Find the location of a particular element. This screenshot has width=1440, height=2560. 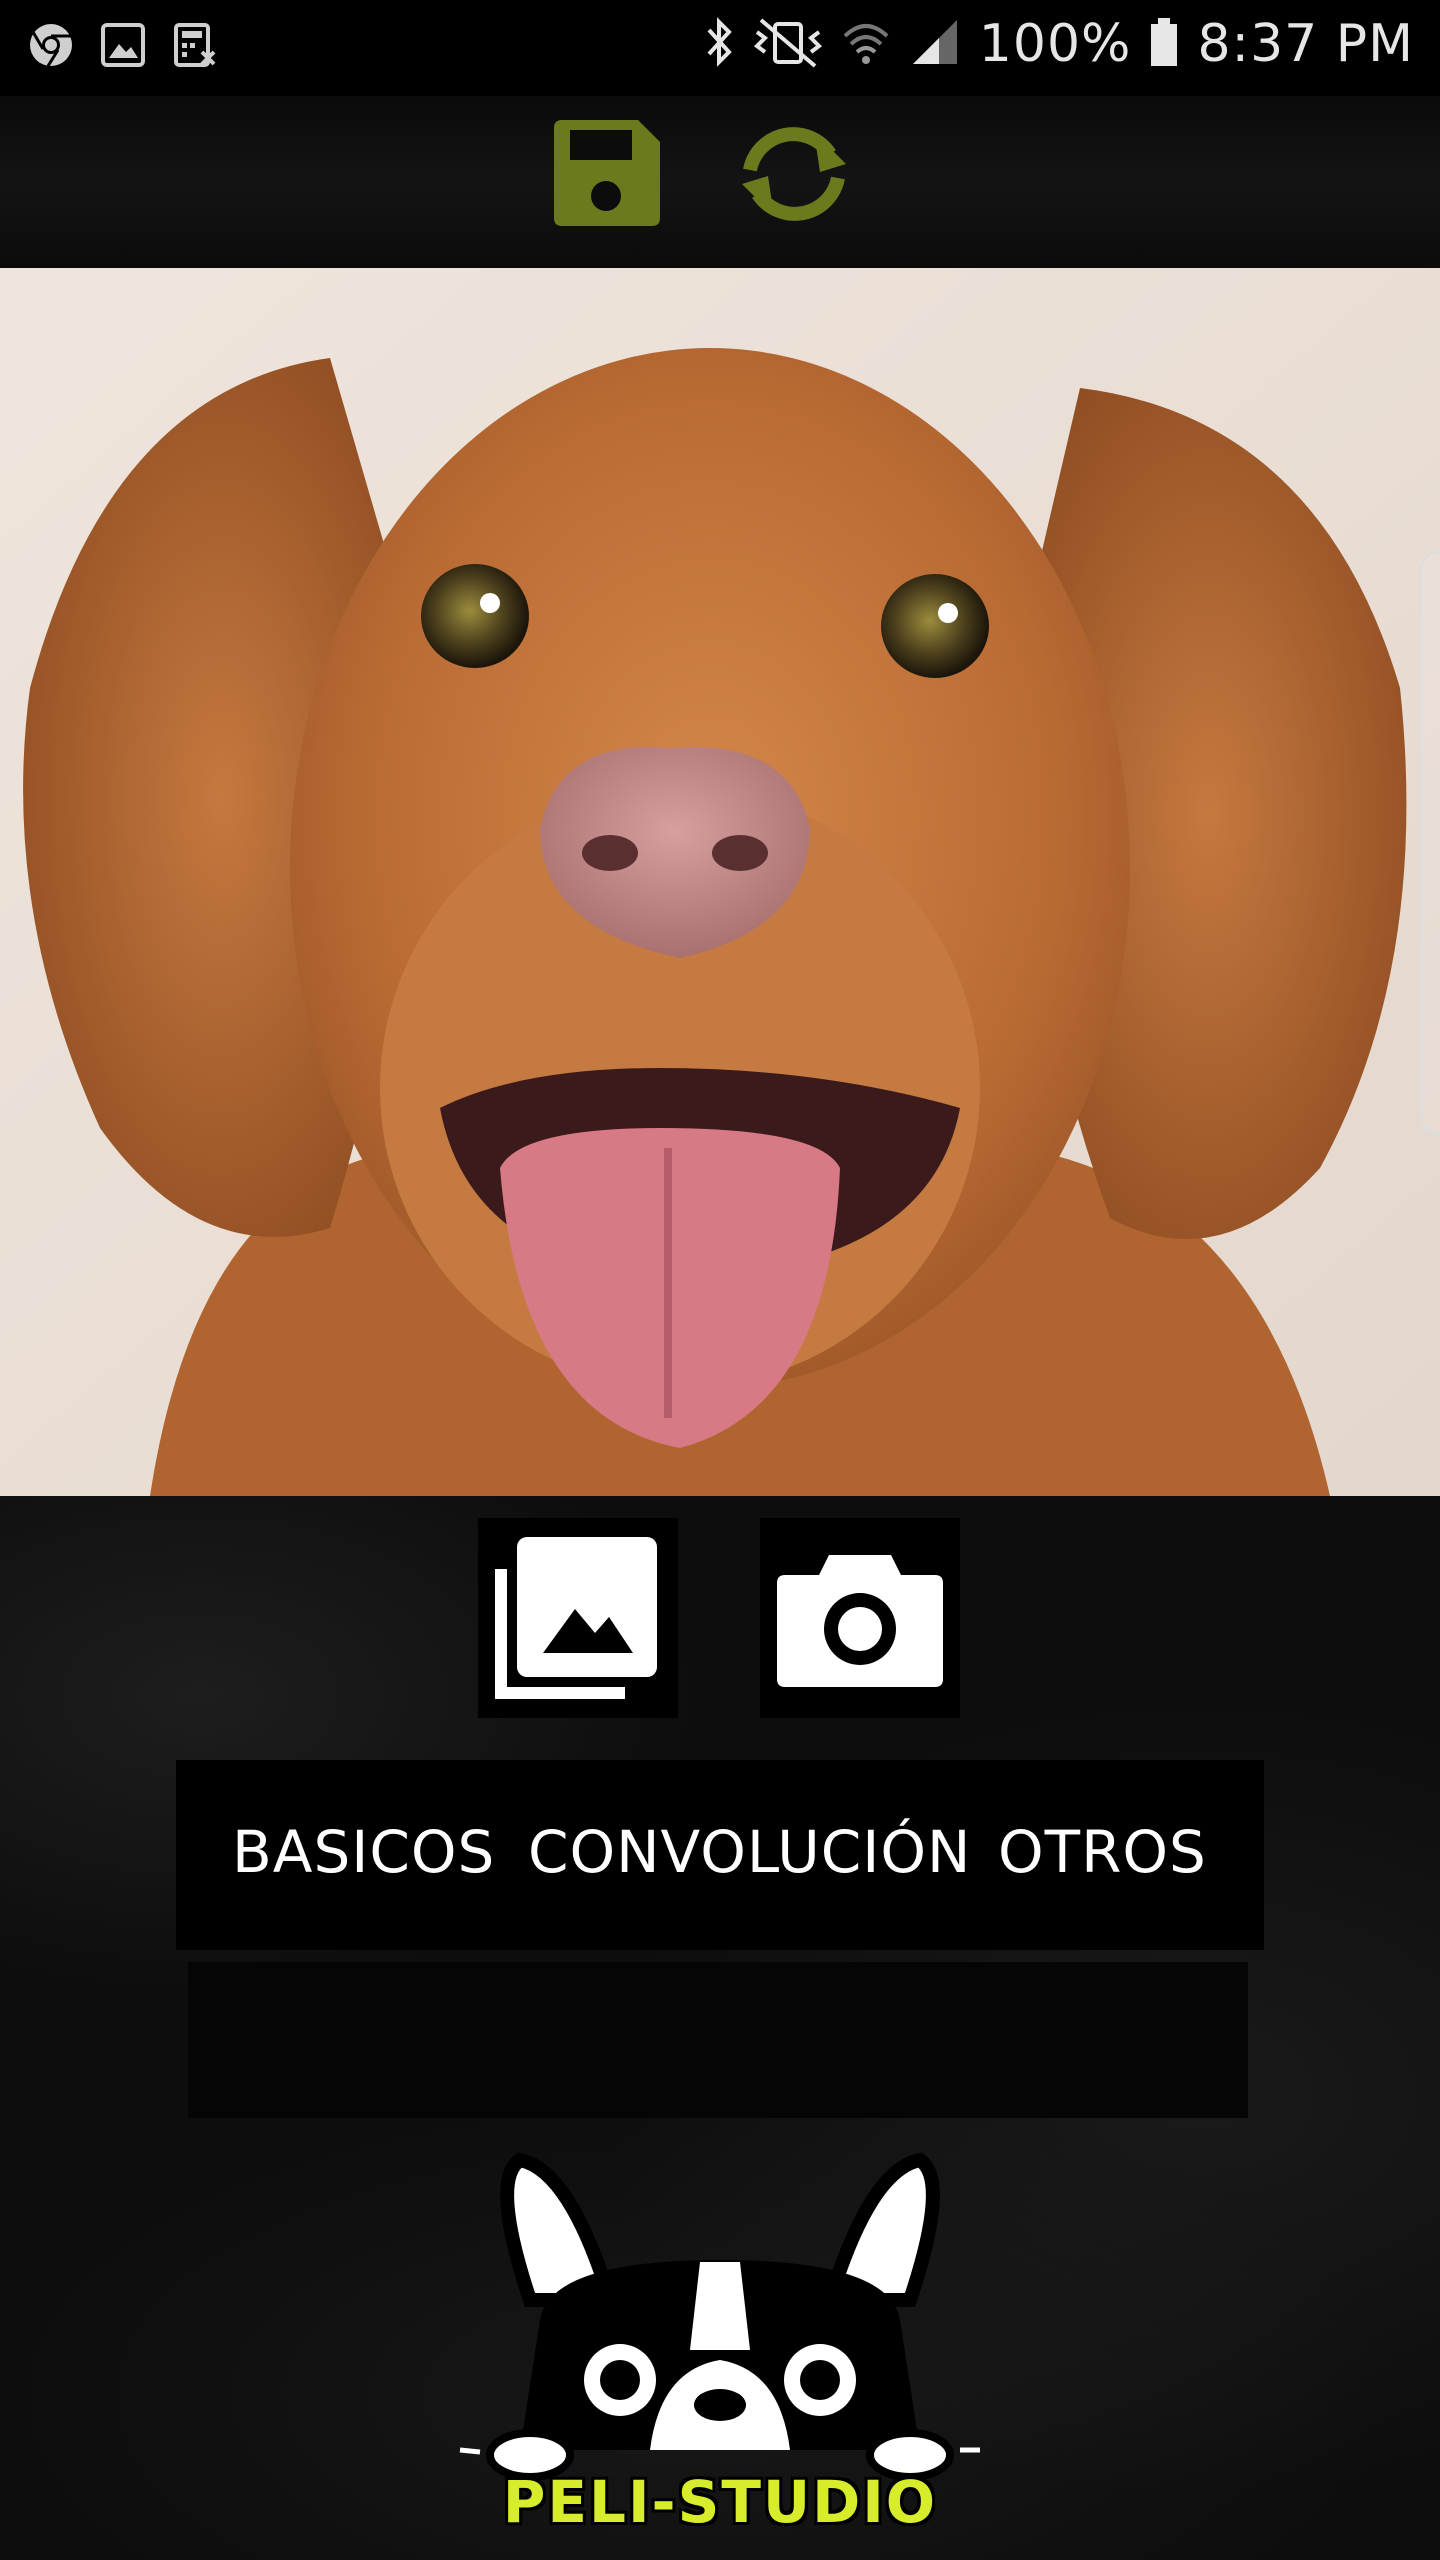

system-status: 100% 8:37 PM is located at coordinates (1058, 44).